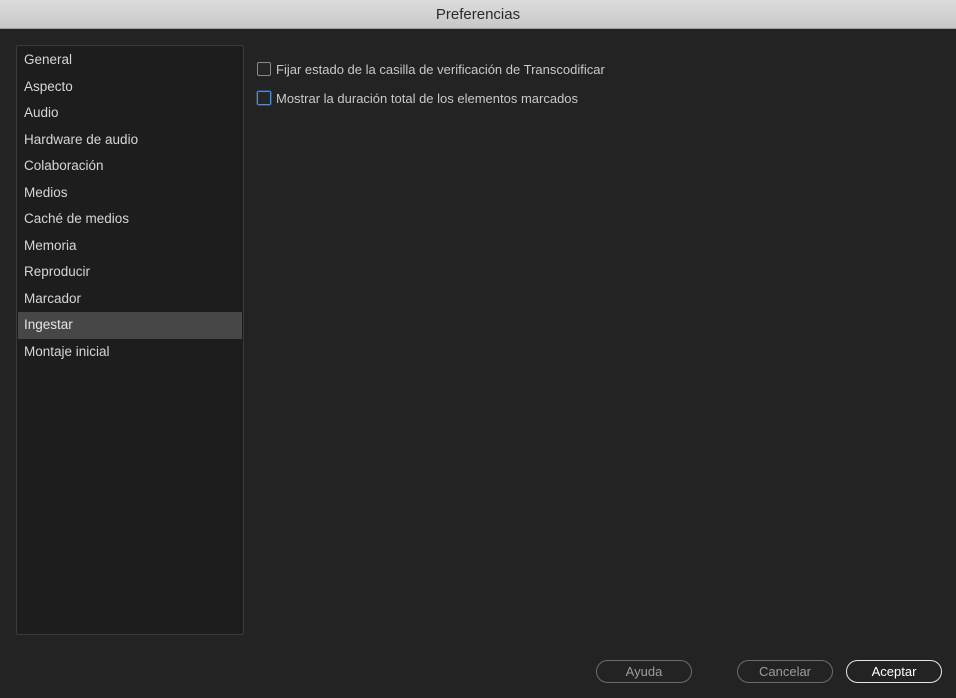  Describe the element at coordinates (130, 219) in the screenshot. I see `sidebar-item-cache-de-medios: Caché de medios` at that location.